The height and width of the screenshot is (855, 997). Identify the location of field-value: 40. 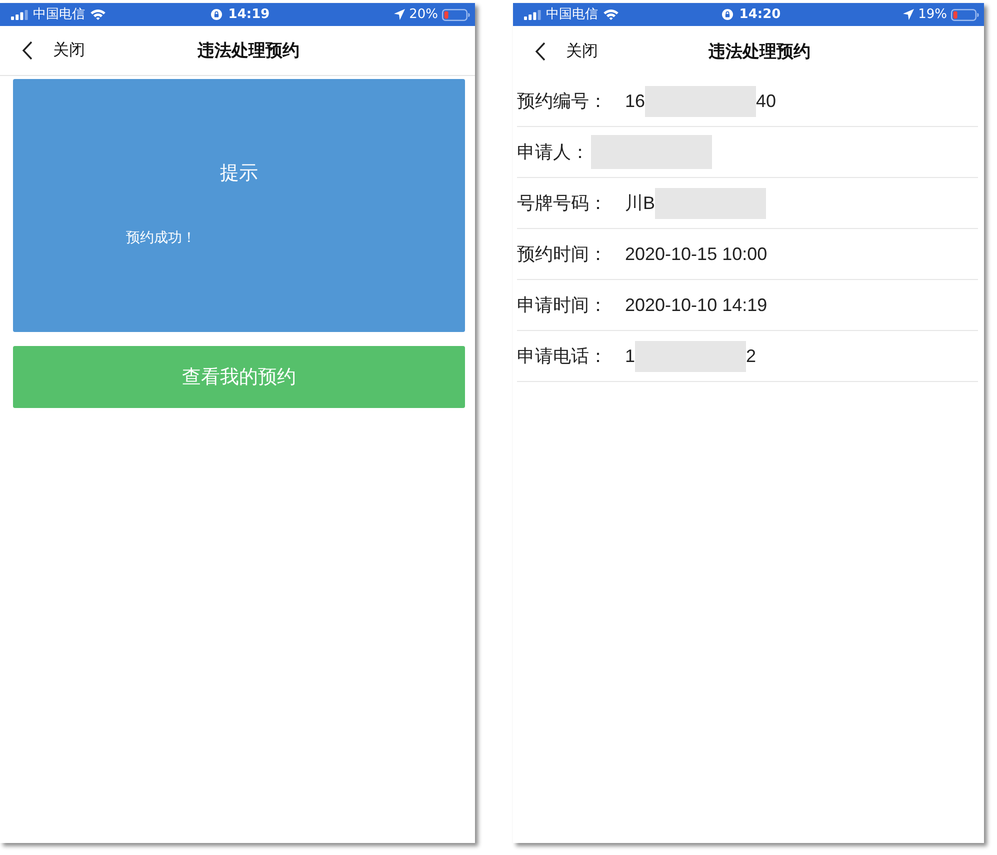
(766, 101).